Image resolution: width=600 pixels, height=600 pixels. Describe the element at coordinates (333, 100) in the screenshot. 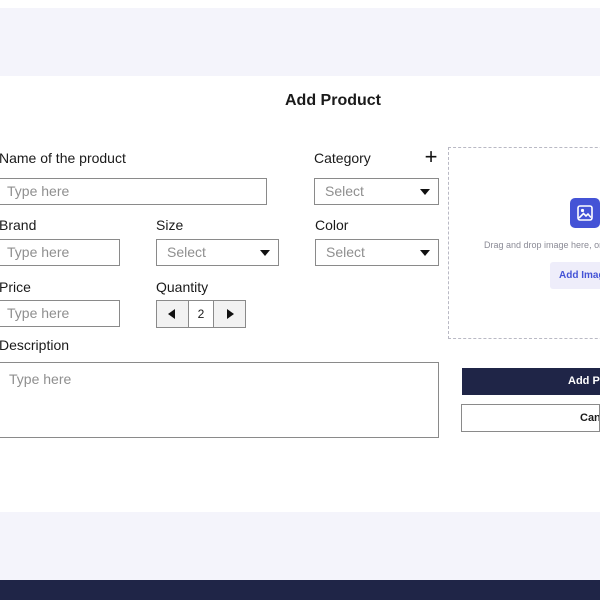

I see `page-title: Add Product` at that location.